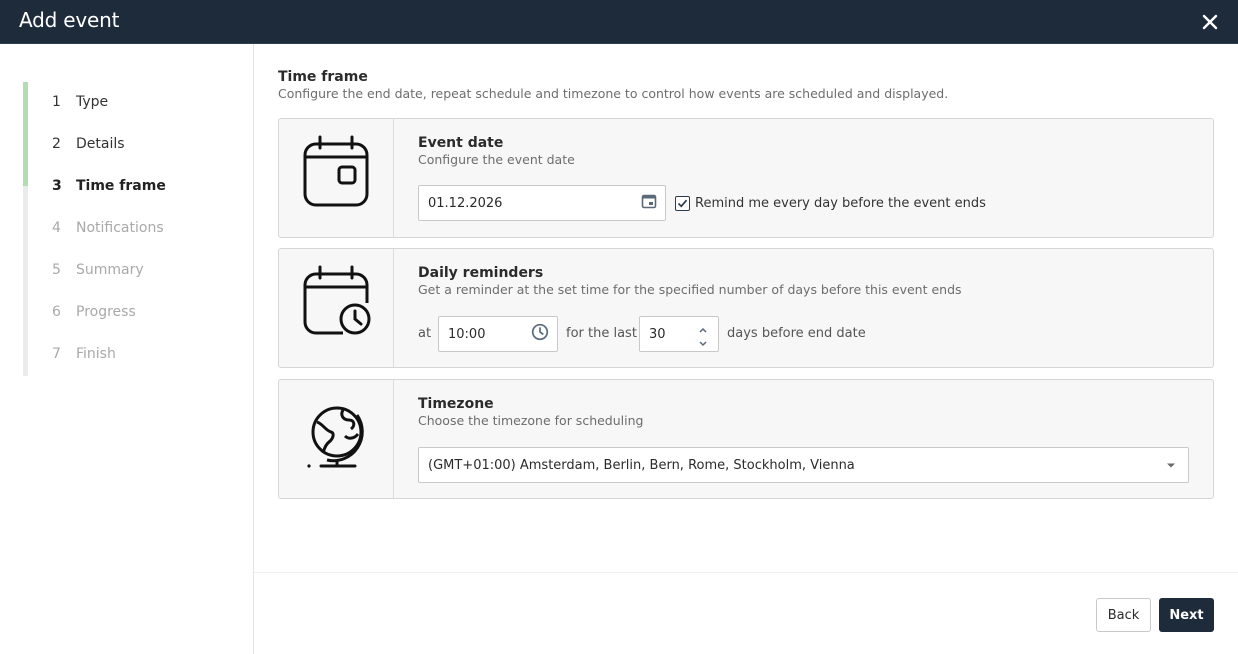 This screenshot has height=654, width=1238. I want to click on remind-checkbox, so click(682, 203).